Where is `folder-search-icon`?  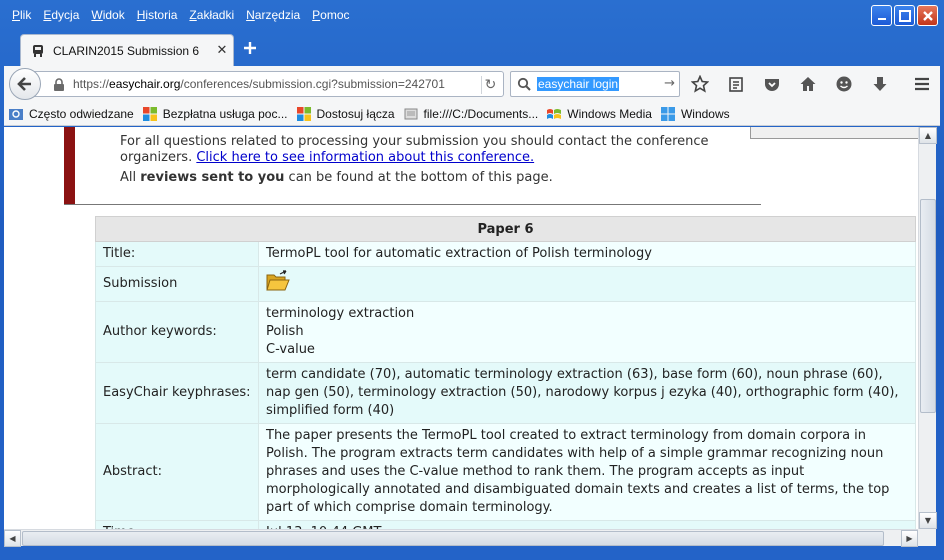 folder-search-icon is located at coordinates (16, 114).